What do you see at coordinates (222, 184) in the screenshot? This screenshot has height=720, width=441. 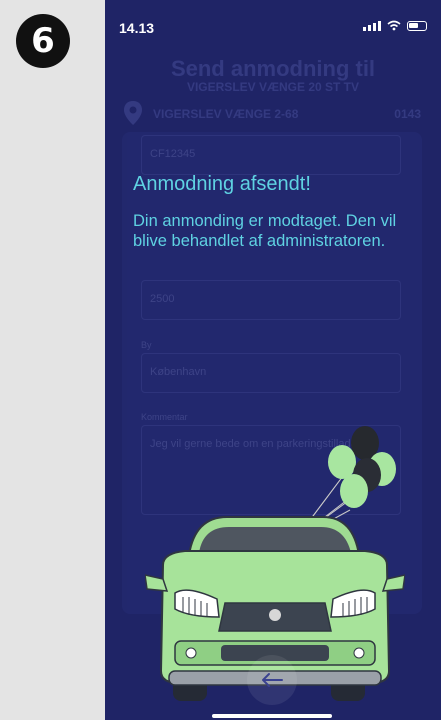 I see `confirmation-title: Anmodning afsendt!` at bounding box center [222, 184].